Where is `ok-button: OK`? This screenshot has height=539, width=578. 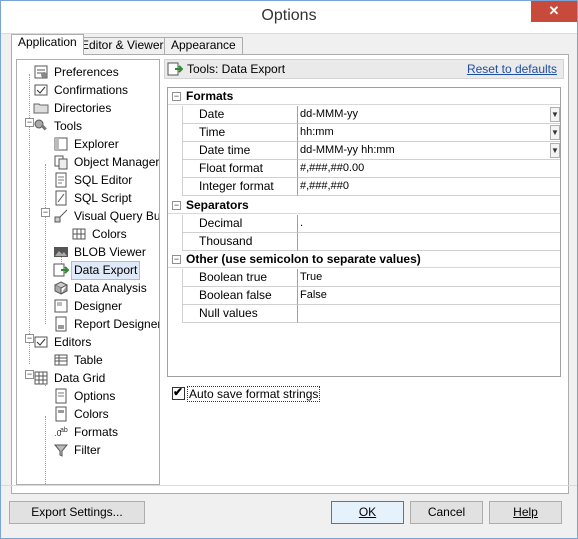
ok-button: OK is located at coordinates (367, 512).